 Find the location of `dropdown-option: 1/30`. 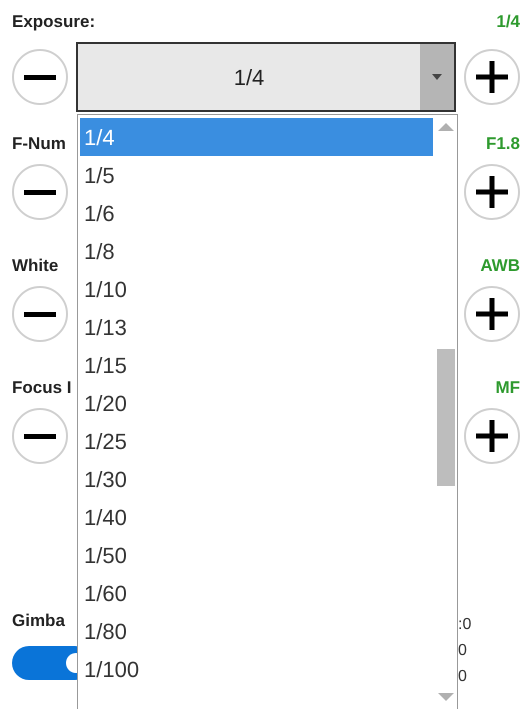

dropdown-option: 1/30 is located at coordinates (256, 479).